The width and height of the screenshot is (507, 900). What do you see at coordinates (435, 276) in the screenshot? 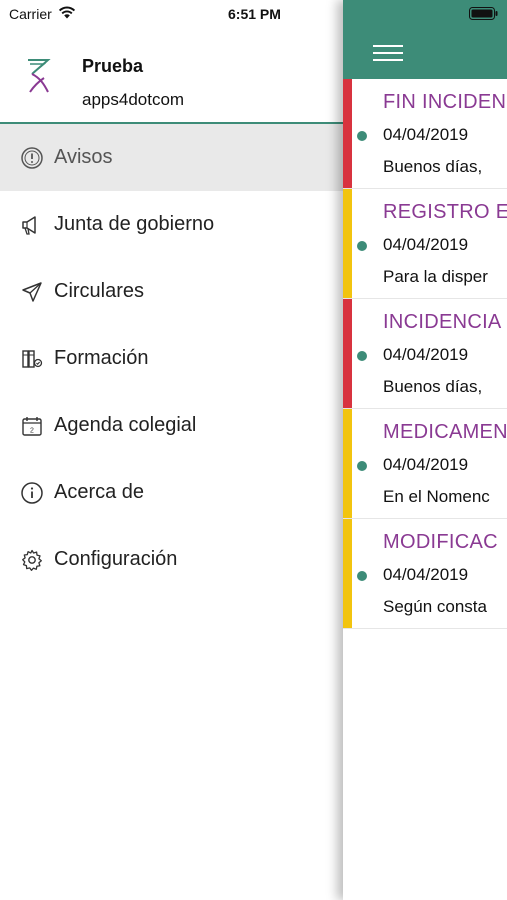
I see `notice-preview: Para la disper` at bounding box center [435, 276].